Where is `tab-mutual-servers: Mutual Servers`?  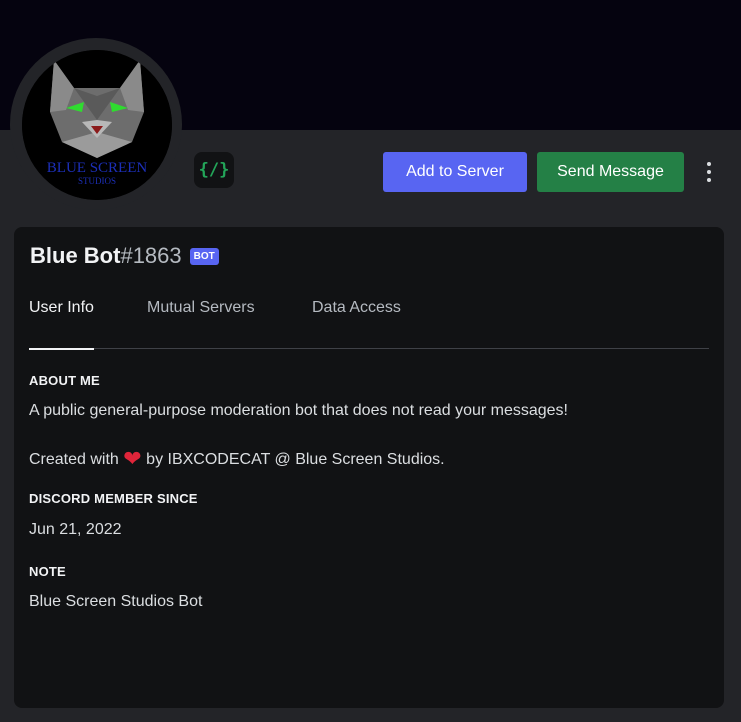
tab-mutual-servers: Mutual Servers is located at coordinates (201, 324).